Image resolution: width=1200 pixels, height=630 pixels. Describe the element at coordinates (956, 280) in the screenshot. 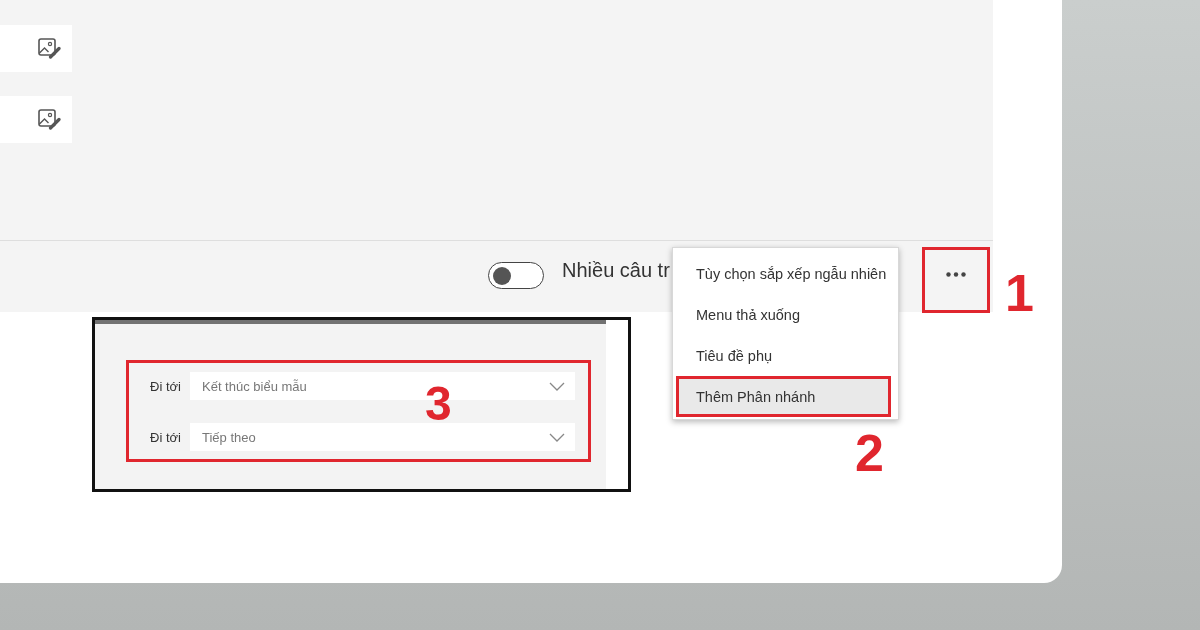

I see `more-button` at that location.